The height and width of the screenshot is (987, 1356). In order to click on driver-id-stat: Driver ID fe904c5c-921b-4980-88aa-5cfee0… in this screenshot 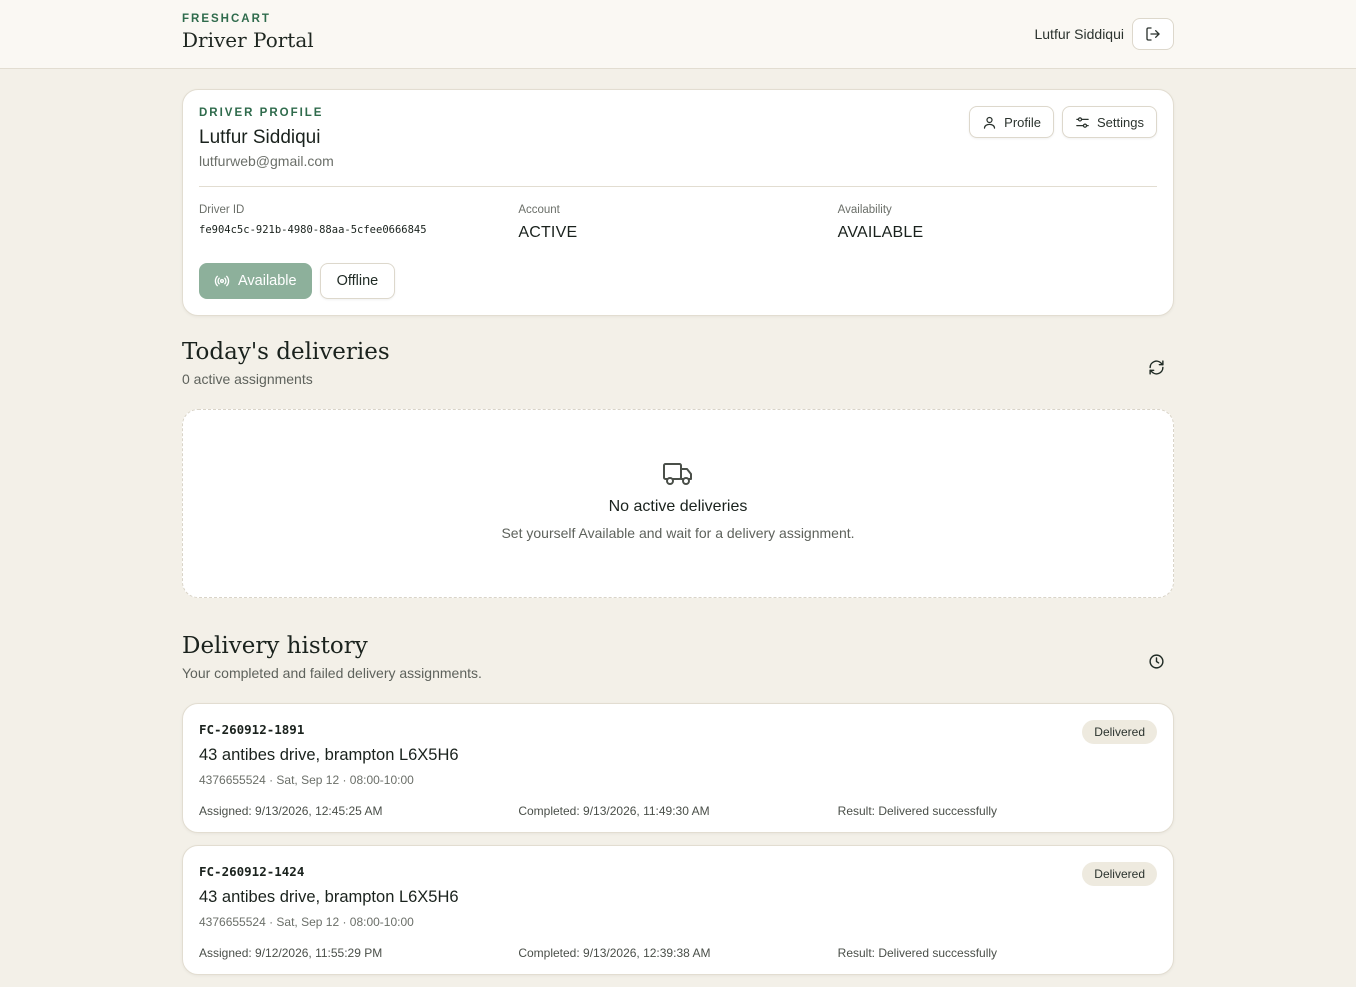, I will do `click(358, 223)`.